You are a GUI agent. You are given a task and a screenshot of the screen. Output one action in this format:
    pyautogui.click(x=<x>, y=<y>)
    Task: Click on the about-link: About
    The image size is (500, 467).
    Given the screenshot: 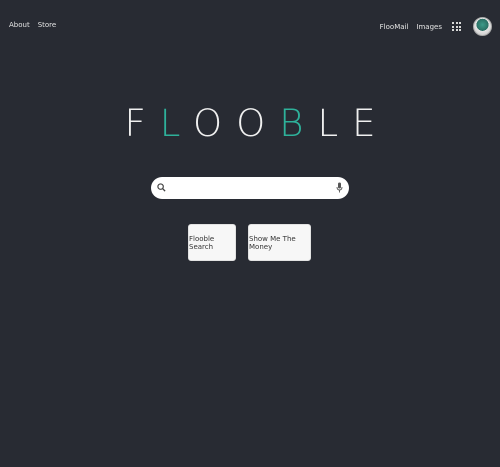 What is the action you would take?
    pyautogui.click(x=19, y=25)
    